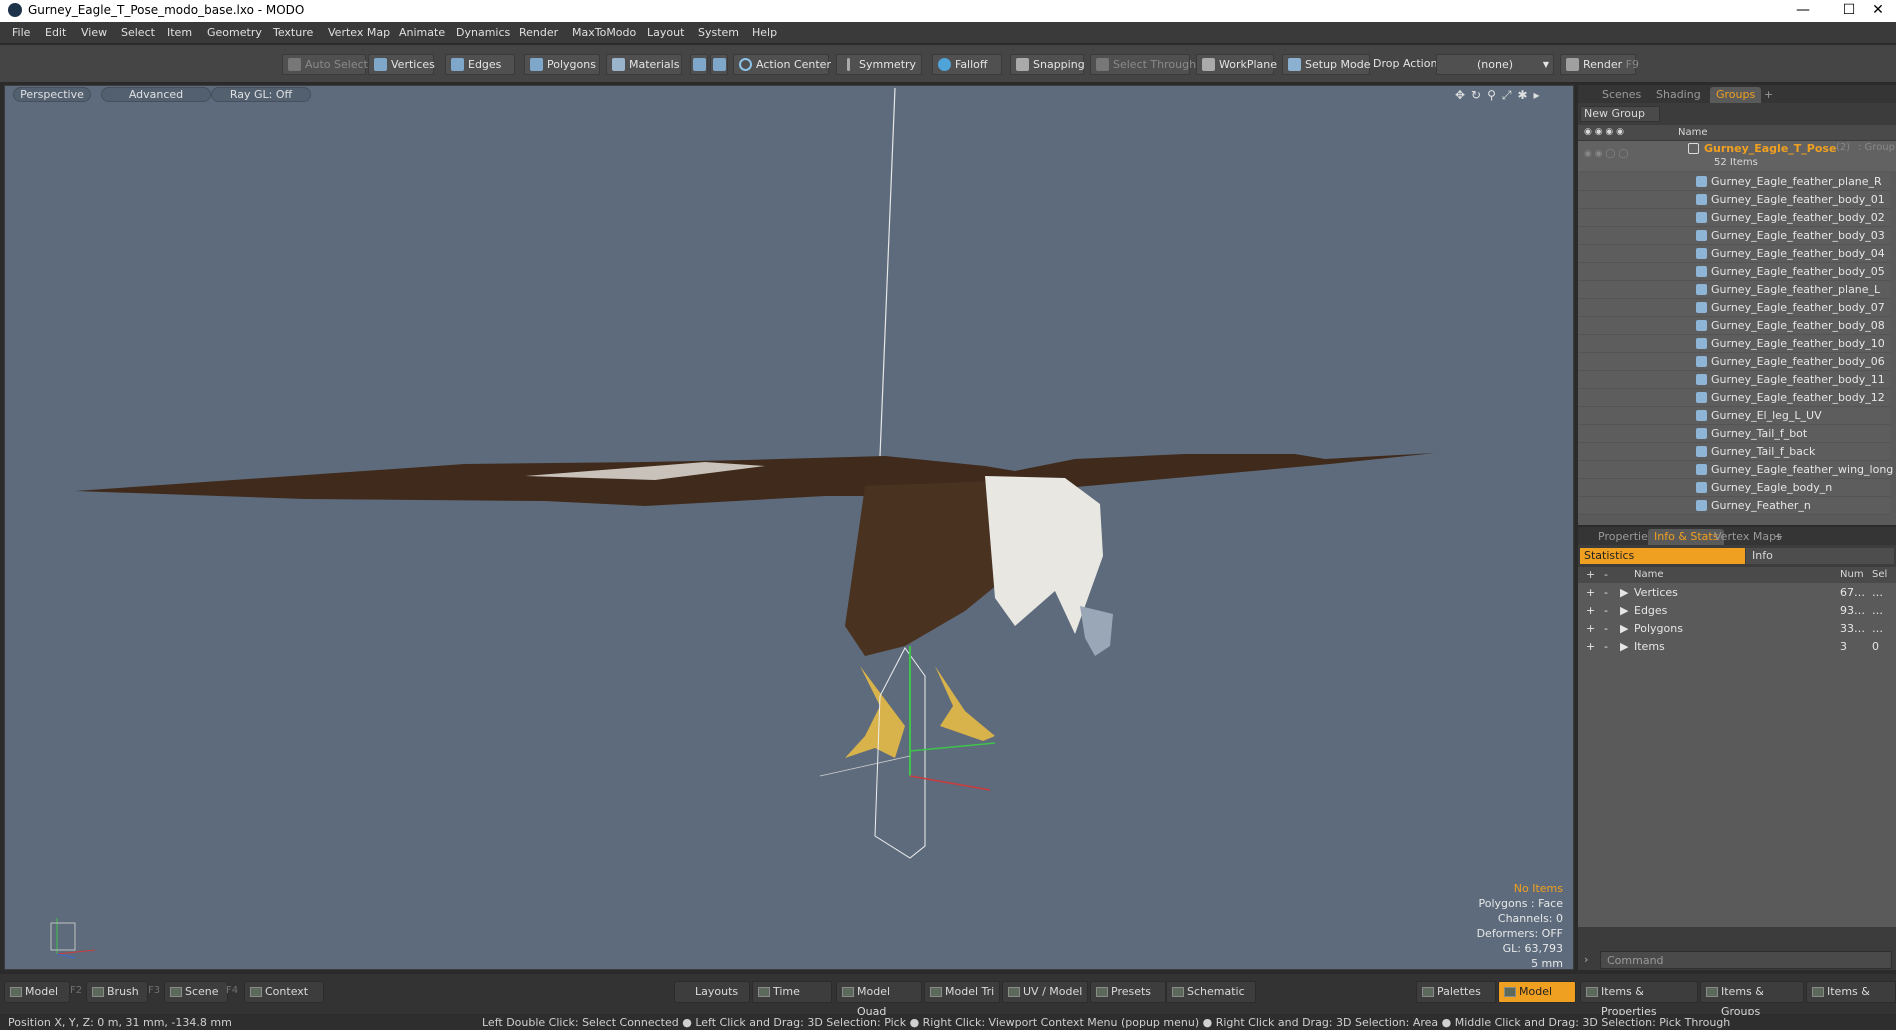 The width and height of the screenshot is (1896, 1030). I want to click on tab-groups: Groups, so click(1736, 95).